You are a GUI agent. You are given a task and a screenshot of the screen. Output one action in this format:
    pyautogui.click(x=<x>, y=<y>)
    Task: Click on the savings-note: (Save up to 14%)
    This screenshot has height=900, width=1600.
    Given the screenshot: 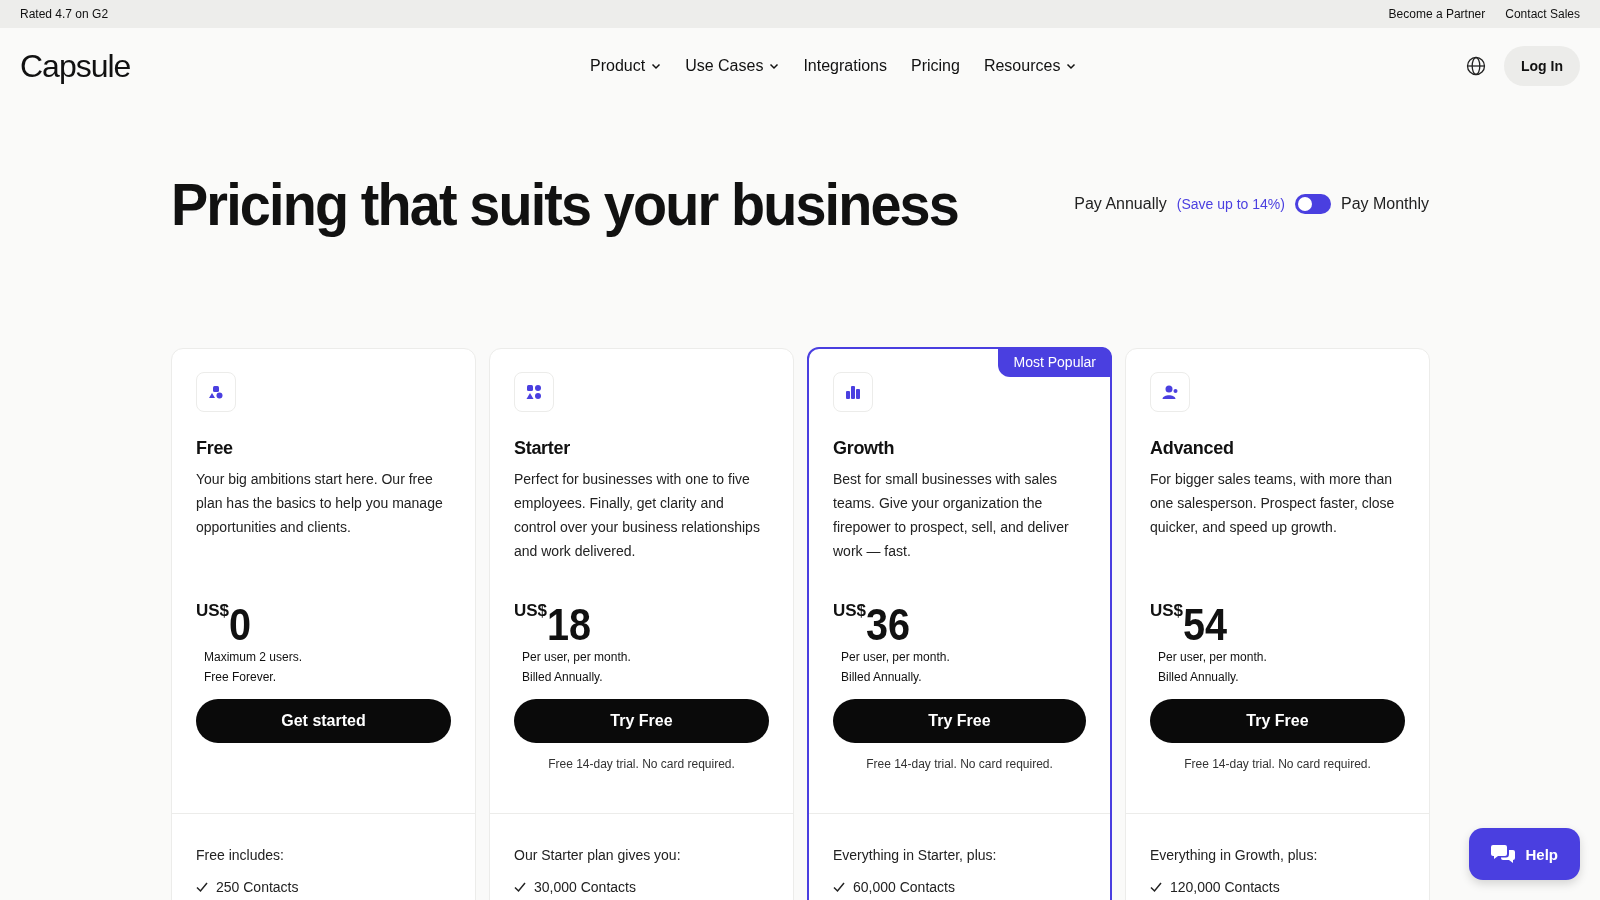 What is the action you would take?
    pyautogui.click(x=1230, y=204)
    